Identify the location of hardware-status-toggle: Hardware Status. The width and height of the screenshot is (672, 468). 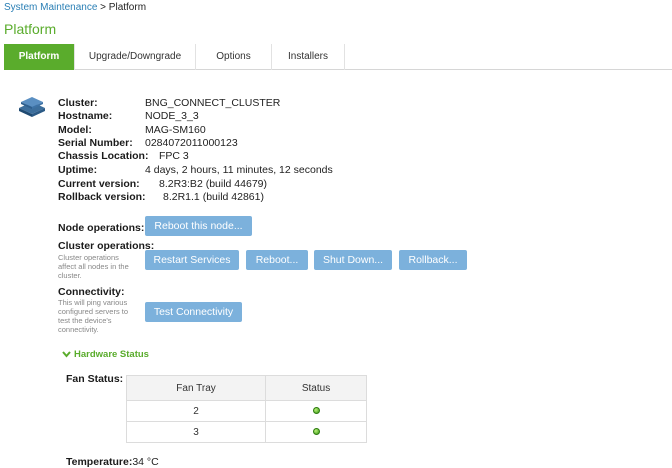
(105, 354).